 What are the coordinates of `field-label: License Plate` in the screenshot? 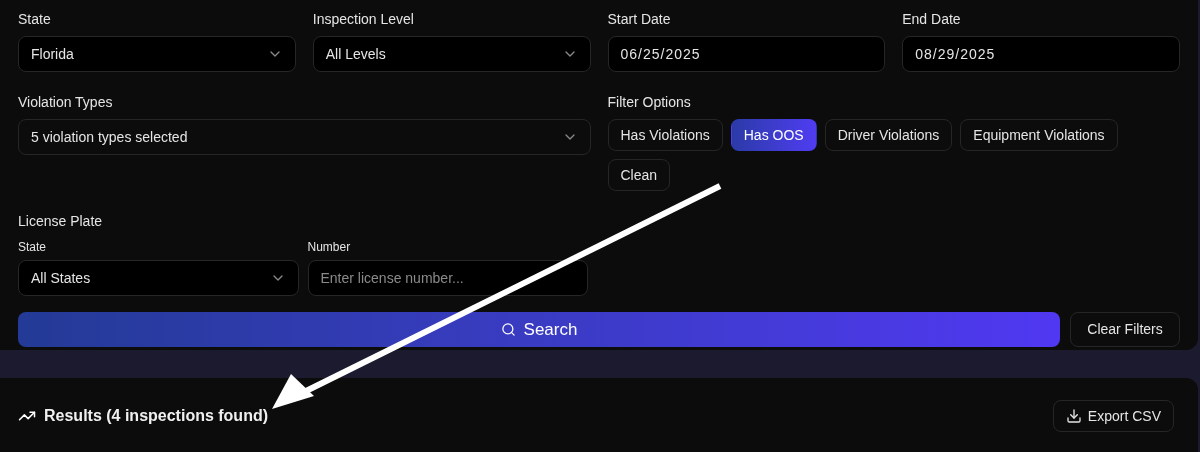 It's located at (61, 221).